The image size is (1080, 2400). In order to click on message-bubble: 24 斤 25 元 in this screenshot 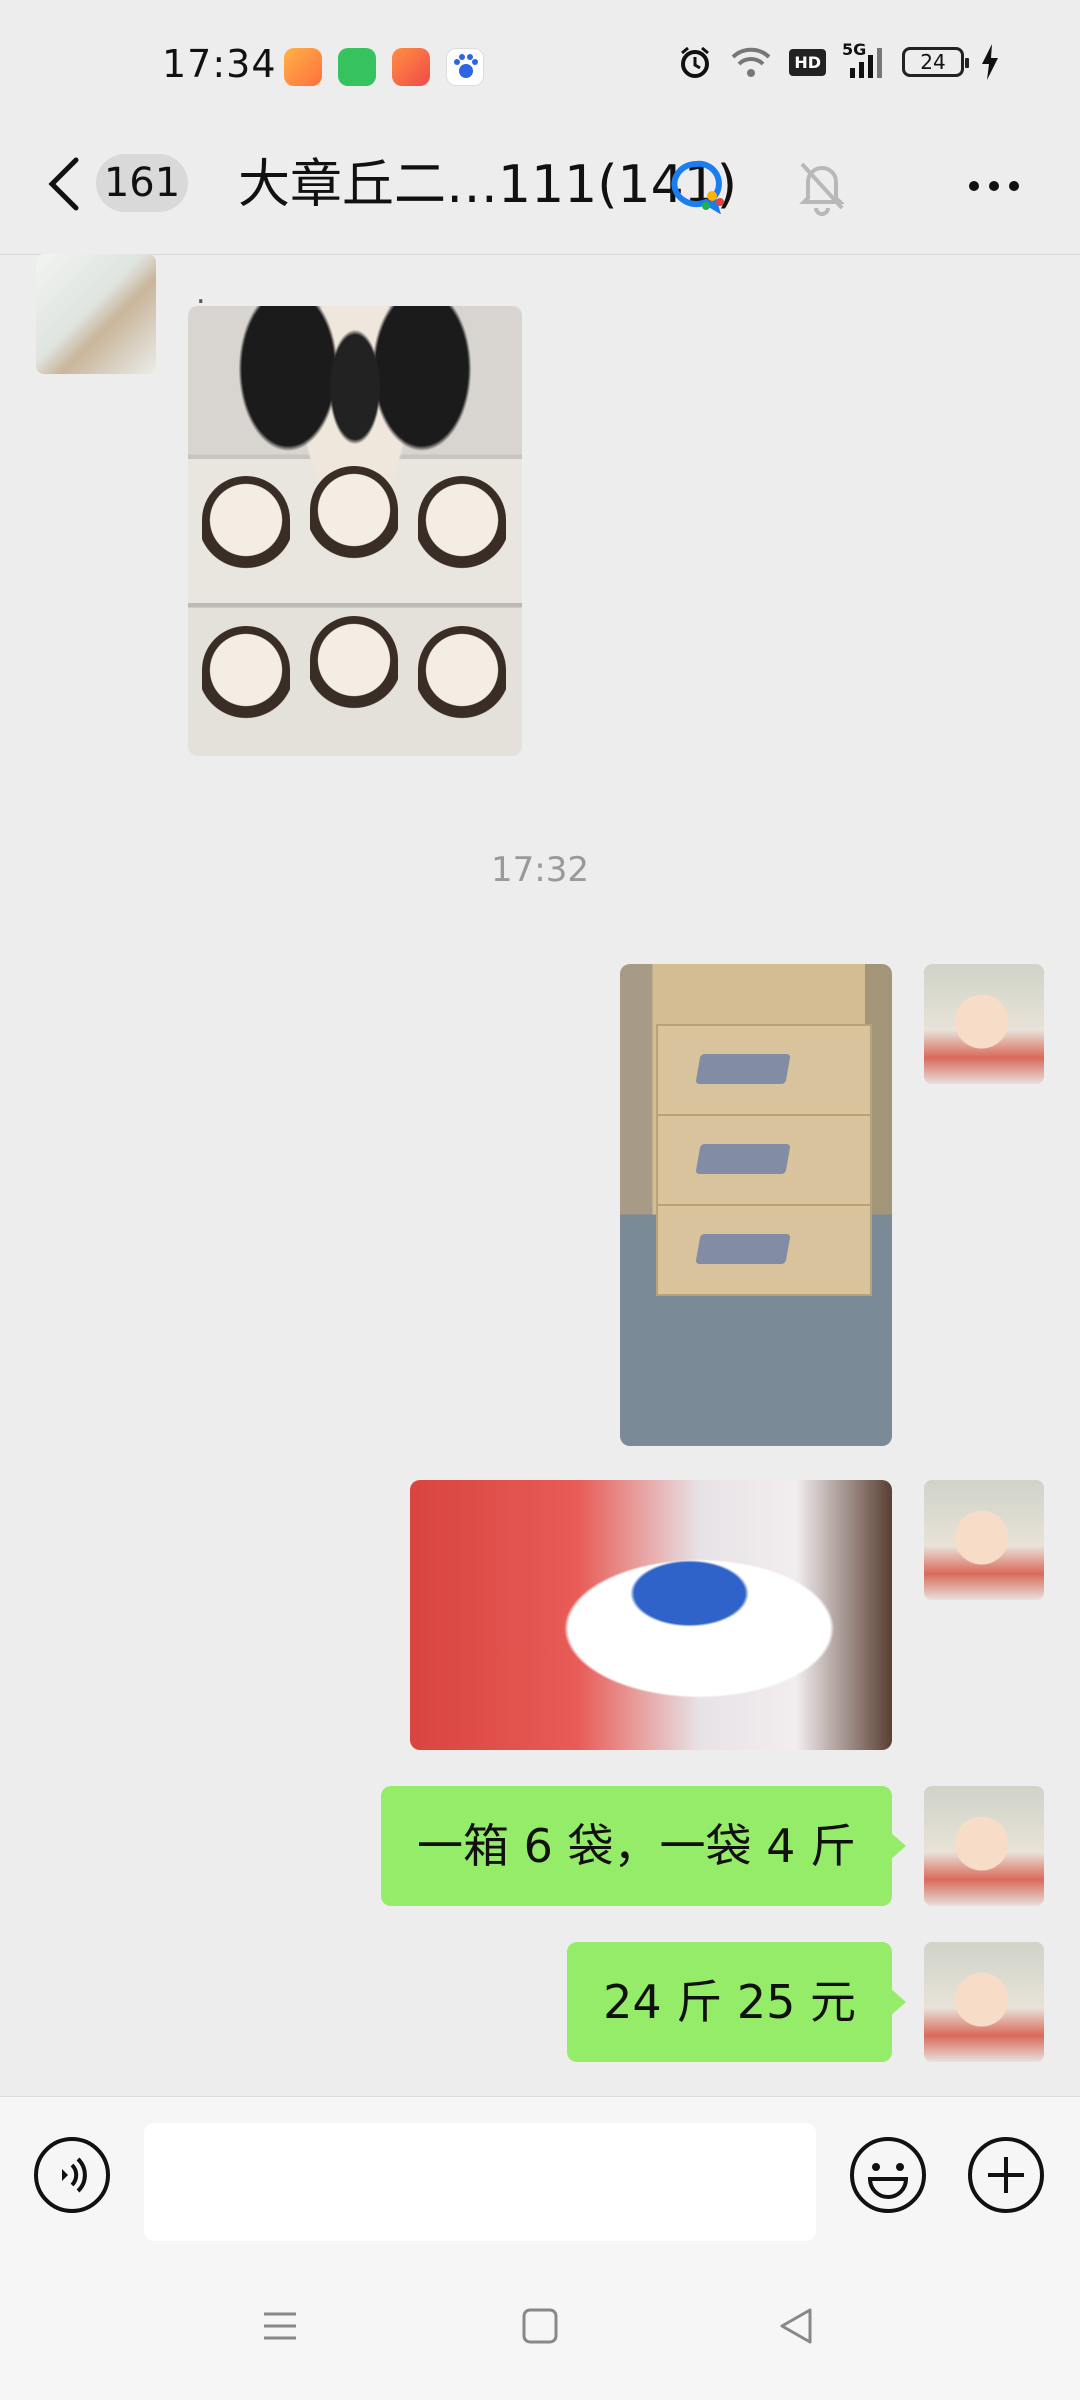, I will do `click(736, 2002)`.